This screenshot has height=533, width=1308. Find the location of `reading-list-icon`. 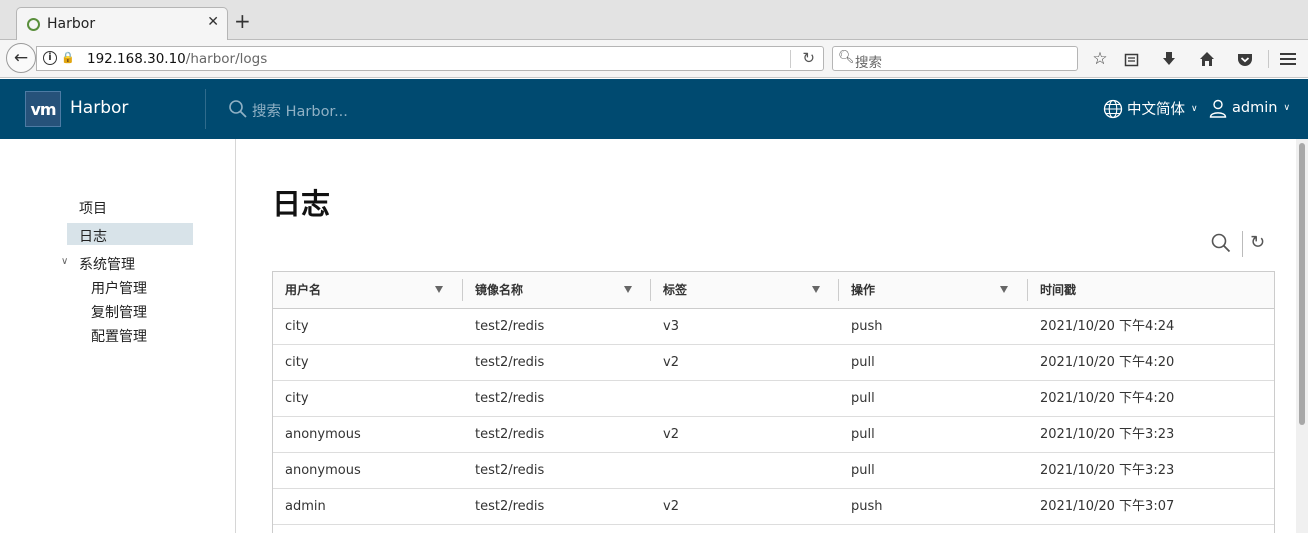

reading-list-icon is located at coordinates (1131, 59).